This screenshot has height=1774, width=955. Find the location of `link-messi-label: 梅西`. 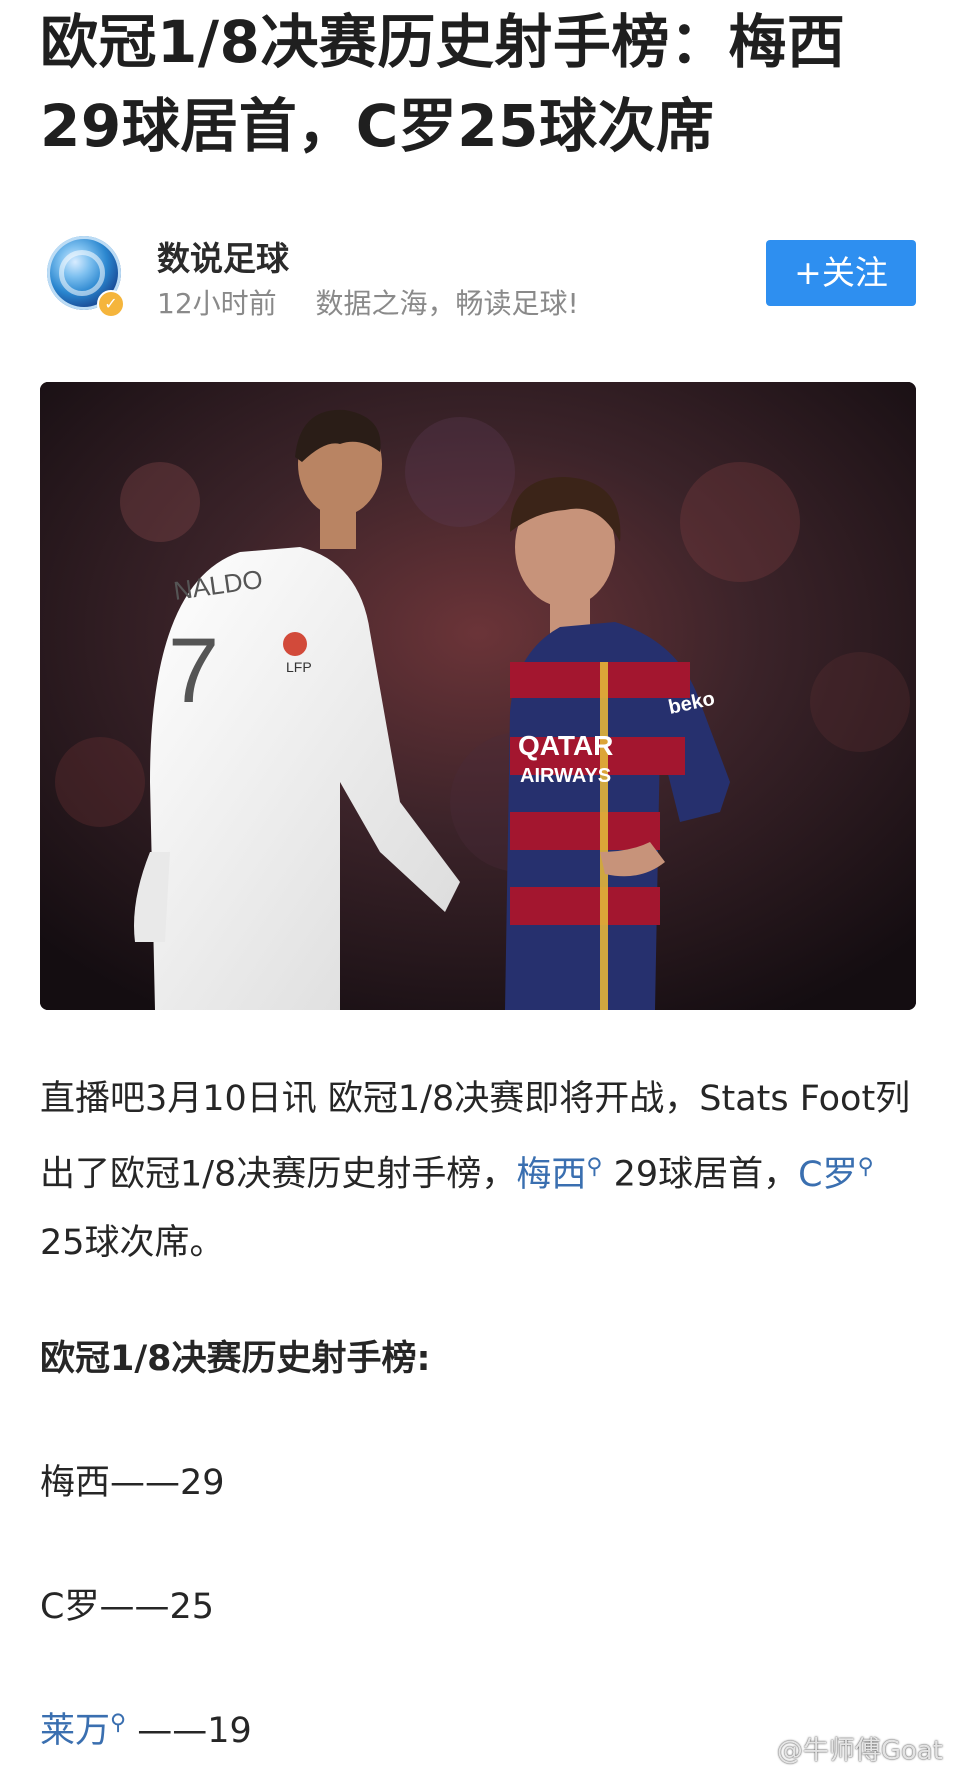

link-messi-label: 梅西 is located at coordinates (551, 1174).